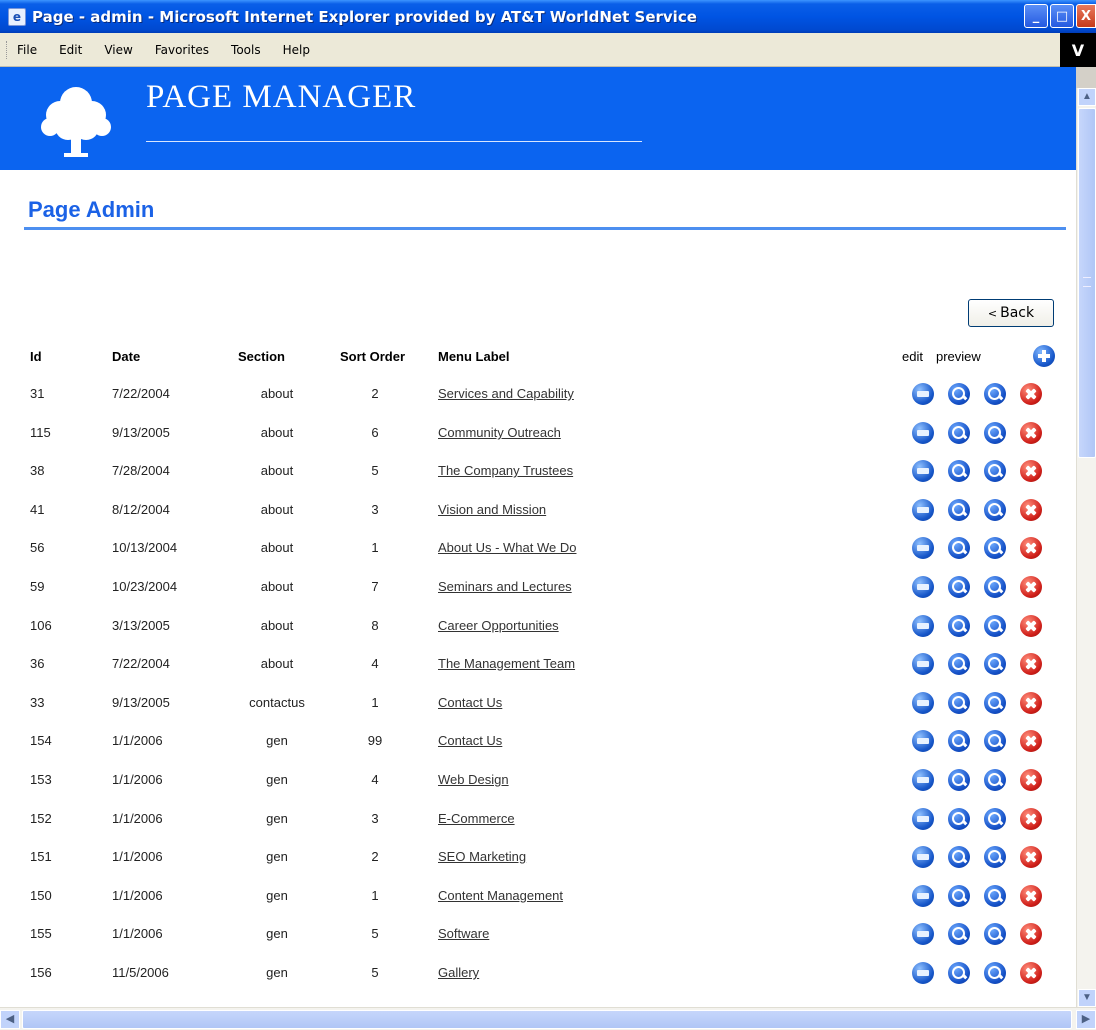  What do you see at coordinates (458, 972) in the screenshot?
I see `row-menu-label-link: Gallery` at bounding box center [458, 972].